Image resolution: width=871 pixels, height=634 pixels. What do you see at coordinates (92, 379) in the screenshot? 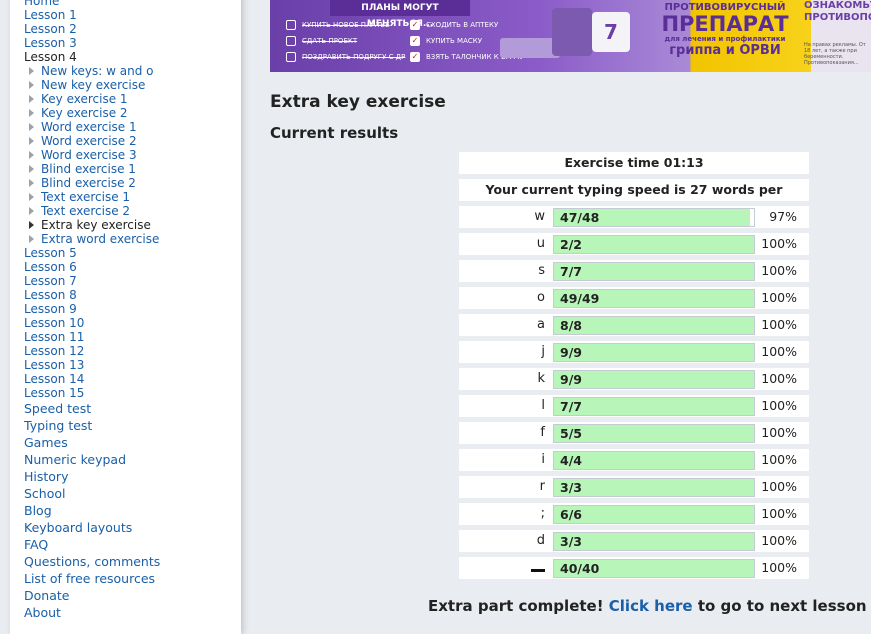
I see `sidebar-item-lesson: Lesson 14` at bounding box center [92, 379].